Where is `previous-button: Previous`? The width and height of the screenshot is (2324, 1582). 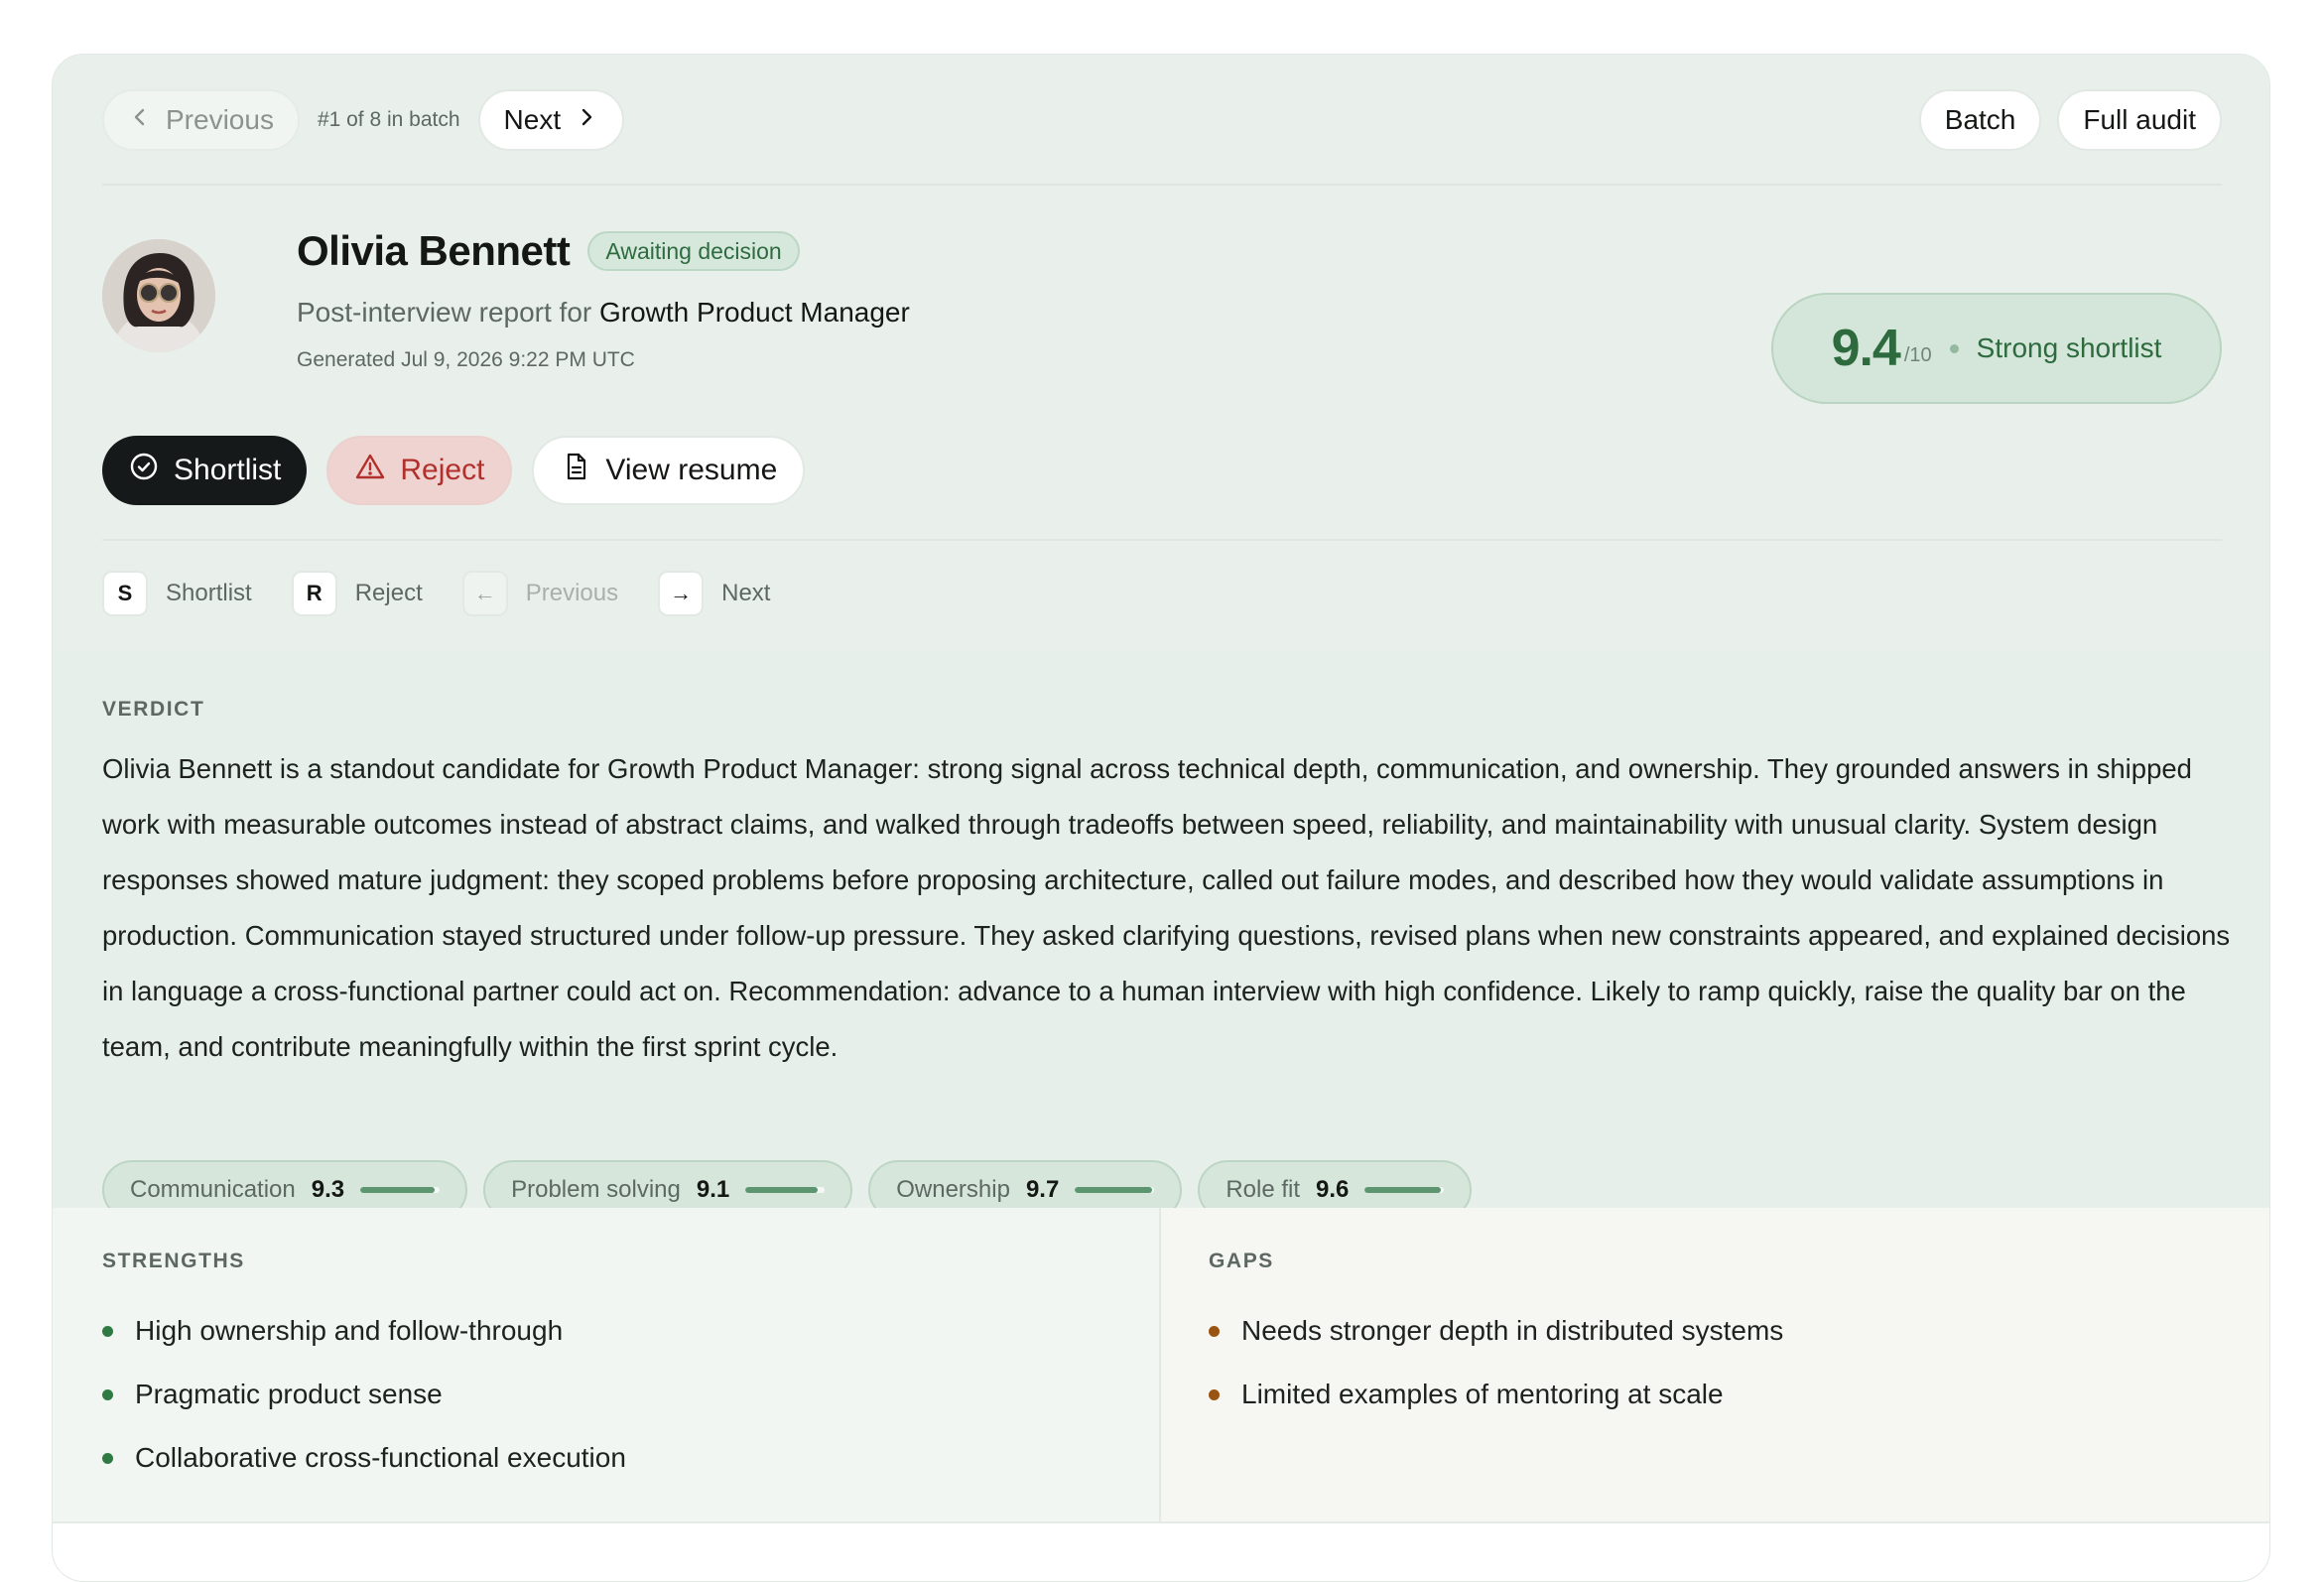 previous-button: Previous is located at coordinates (201, 120).